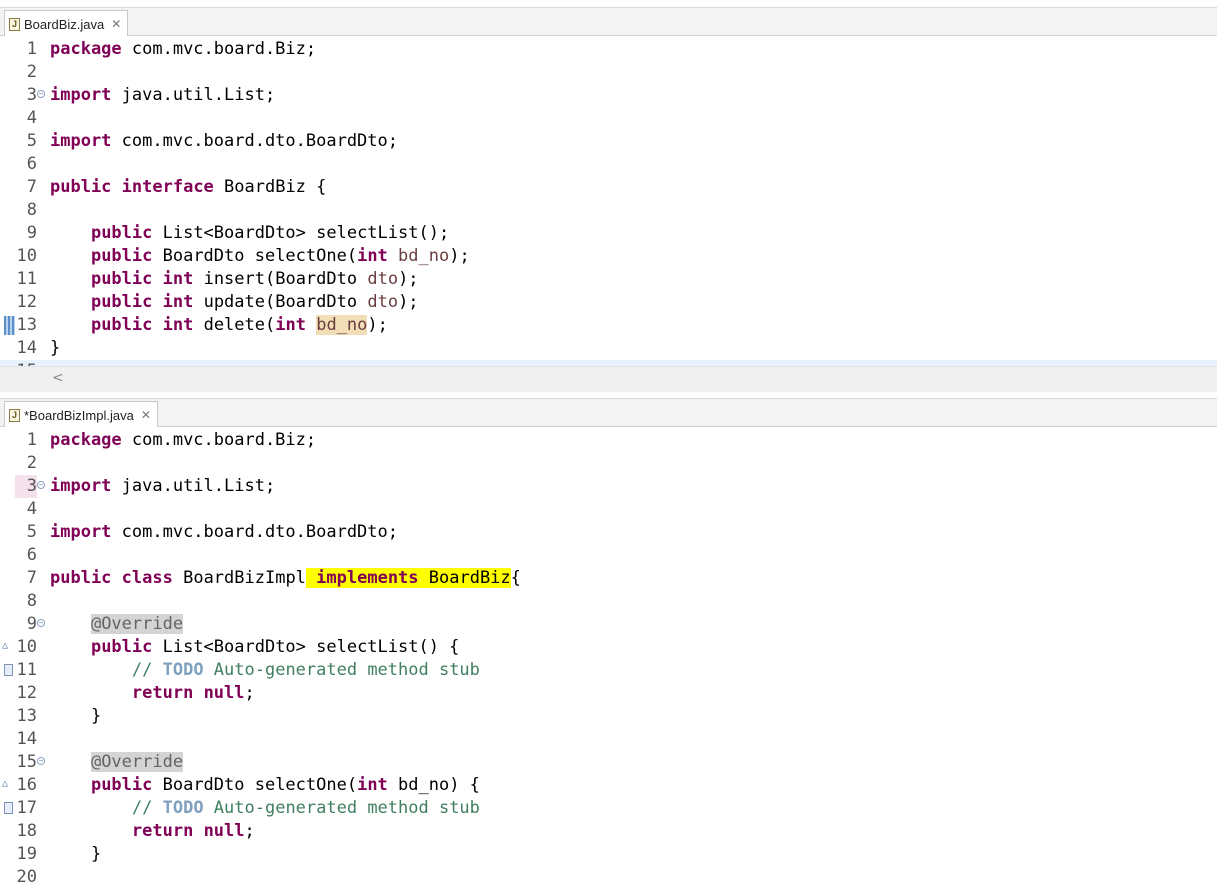 The width and height of the screenshot is (1217, 884). What do you see at coordinates (193, 95) in the screenshot?
I see `code-token: java.util.List;` at bounding box center [193, 95].